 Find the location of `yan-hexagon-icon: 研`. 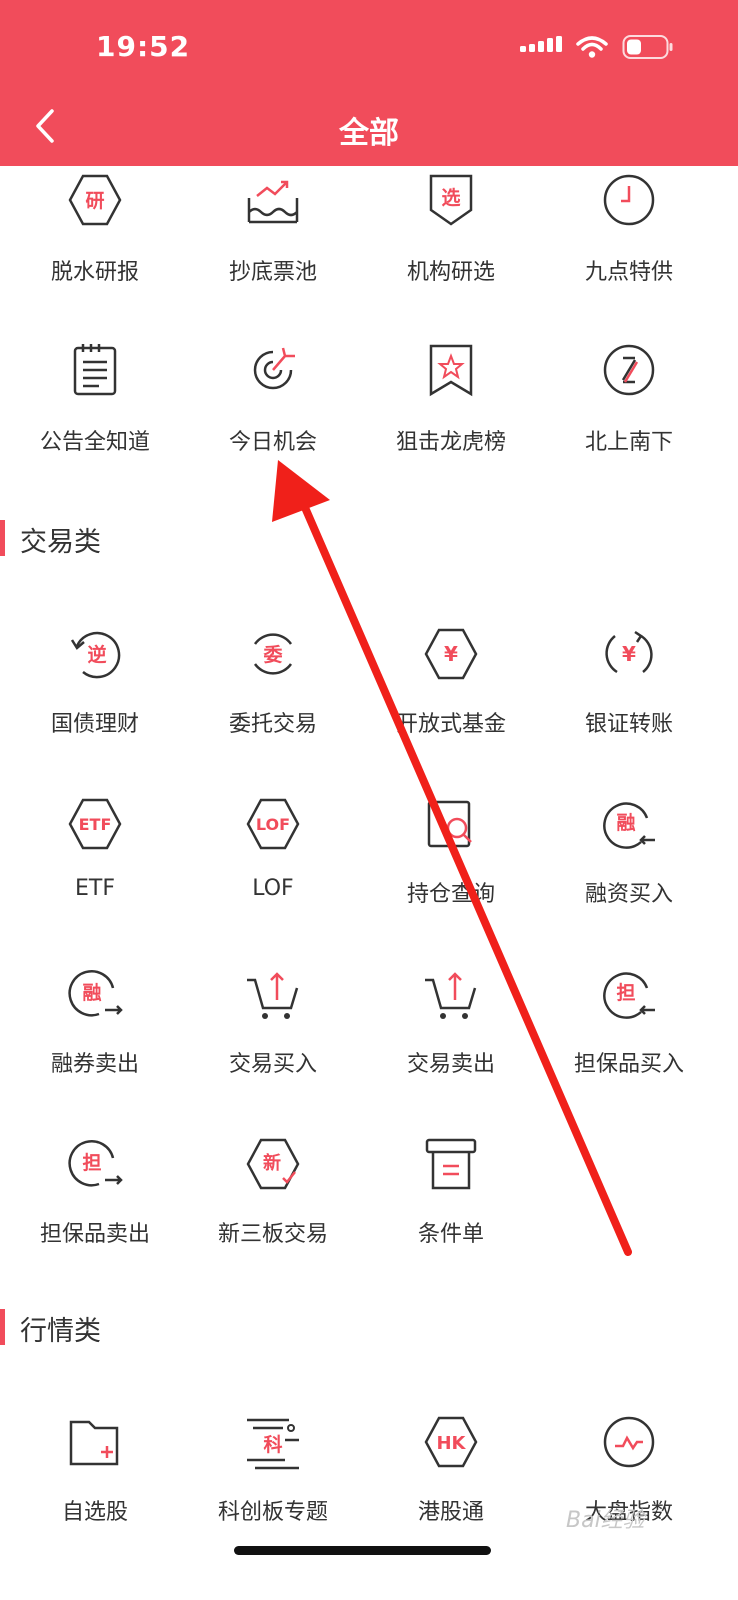

yan-hexagon-icon: 研 is located at coordinates (95, 200).